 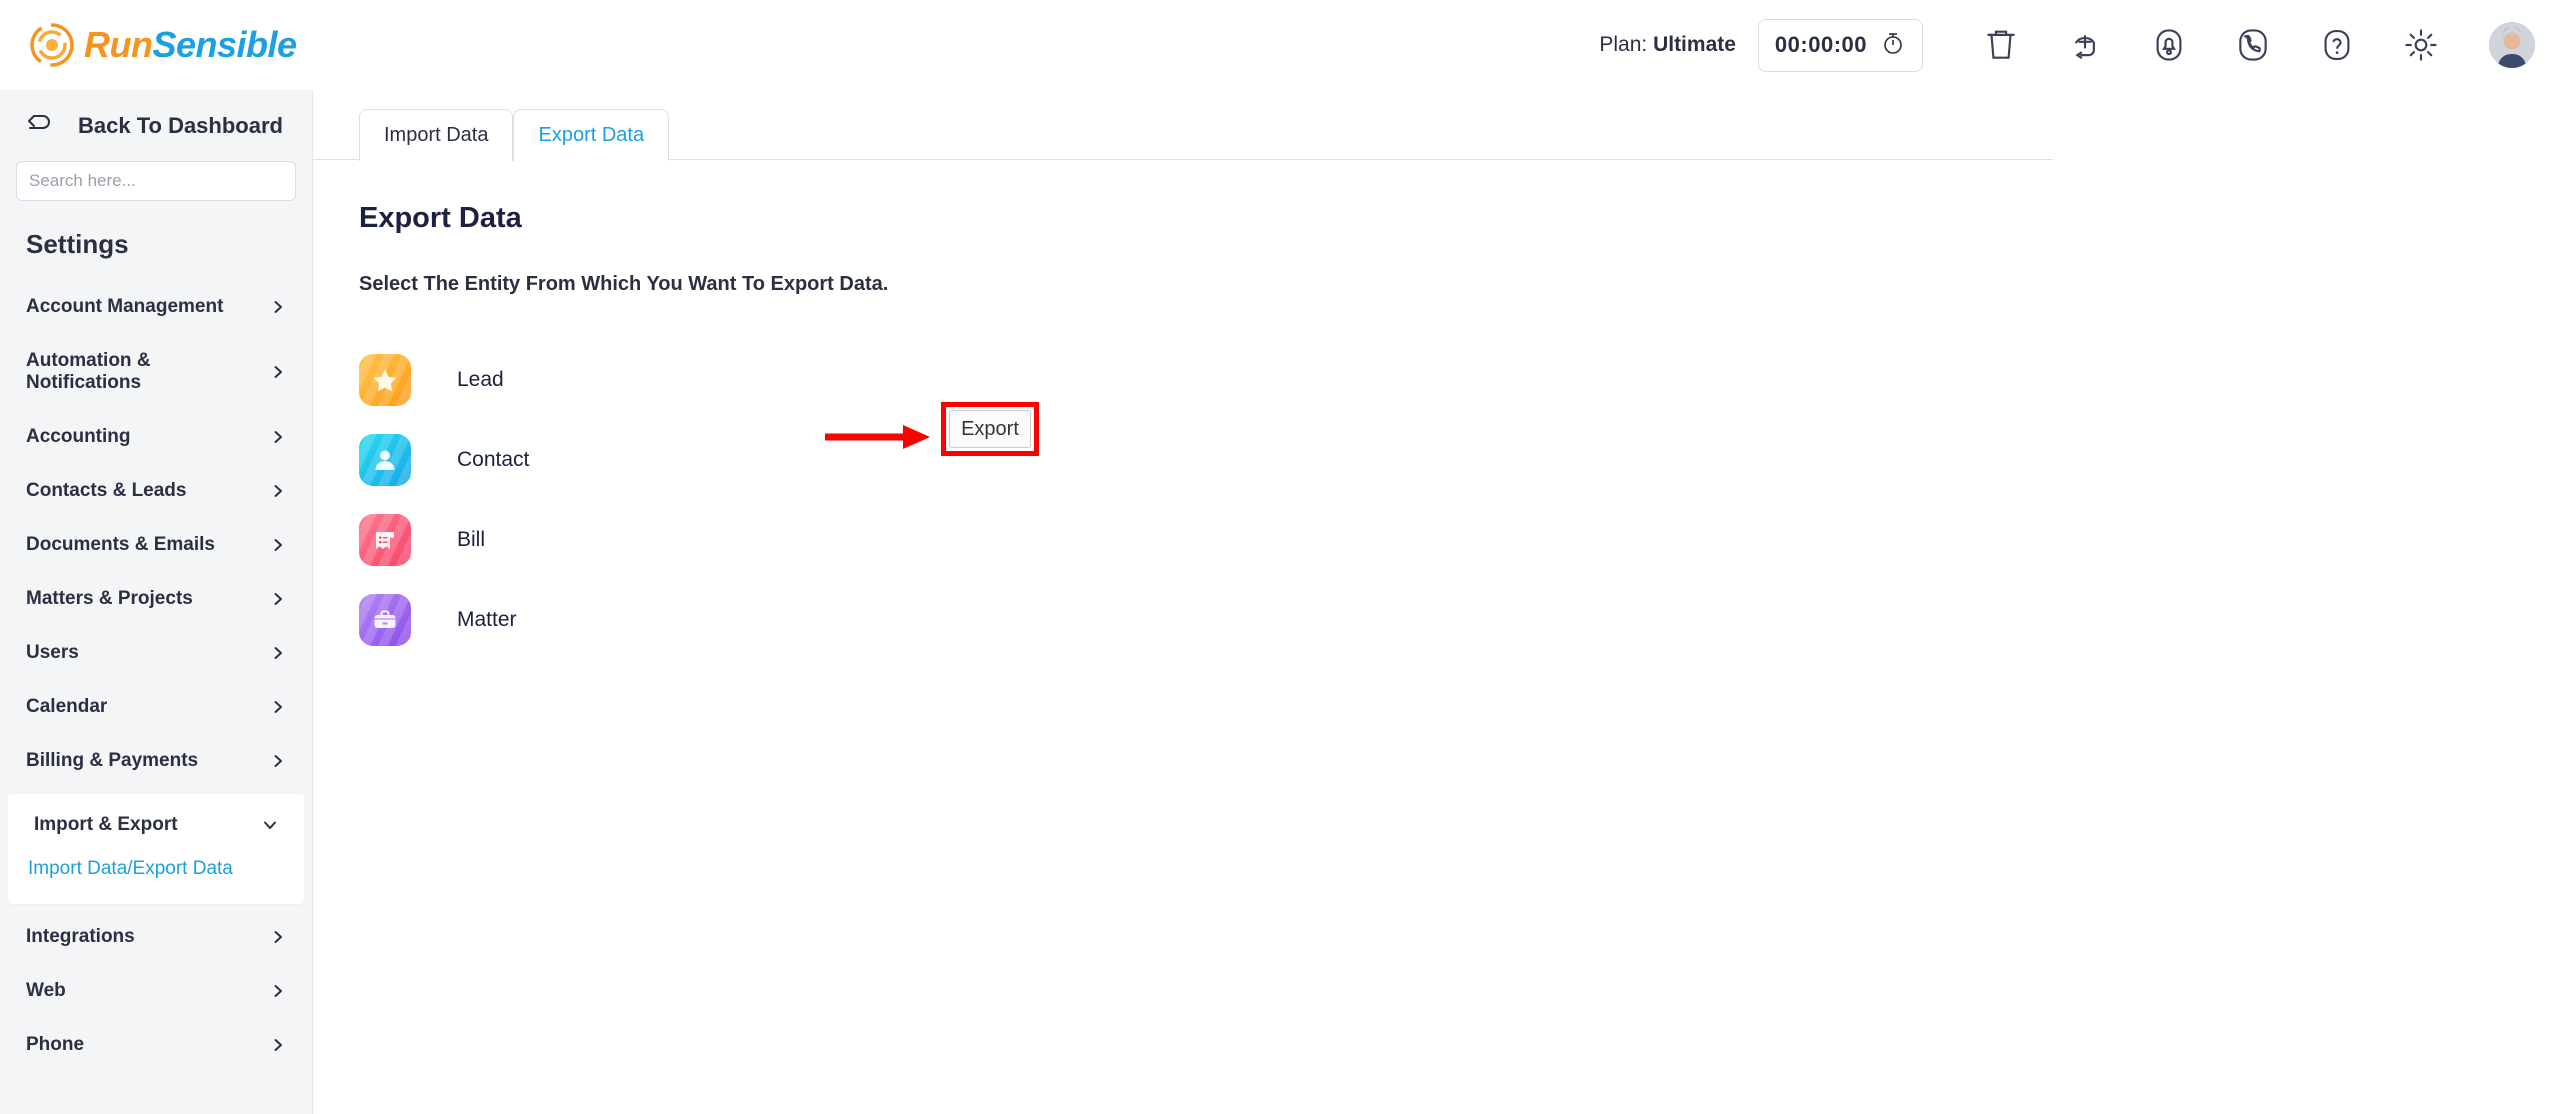 I want to click on entity-row-lead: Lead, so click(x=1459, y=380).